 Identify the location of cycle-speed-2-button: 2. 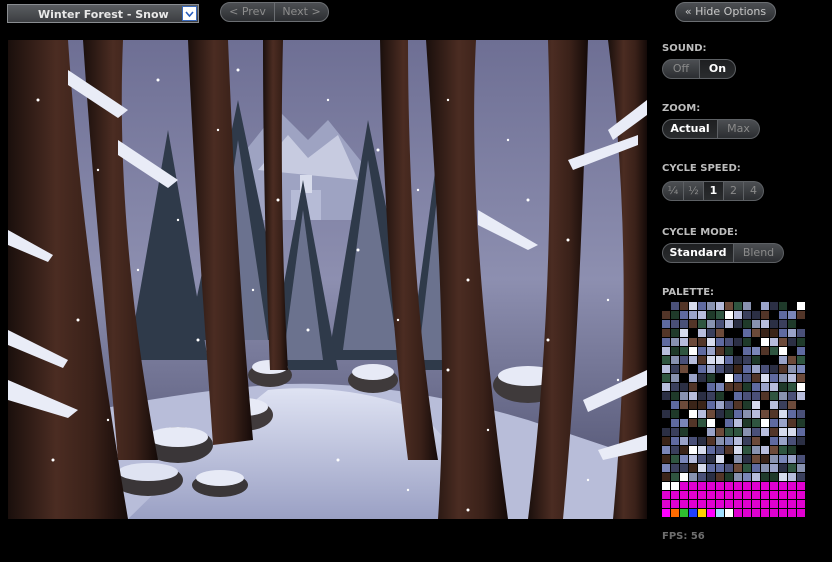
(734, 191).